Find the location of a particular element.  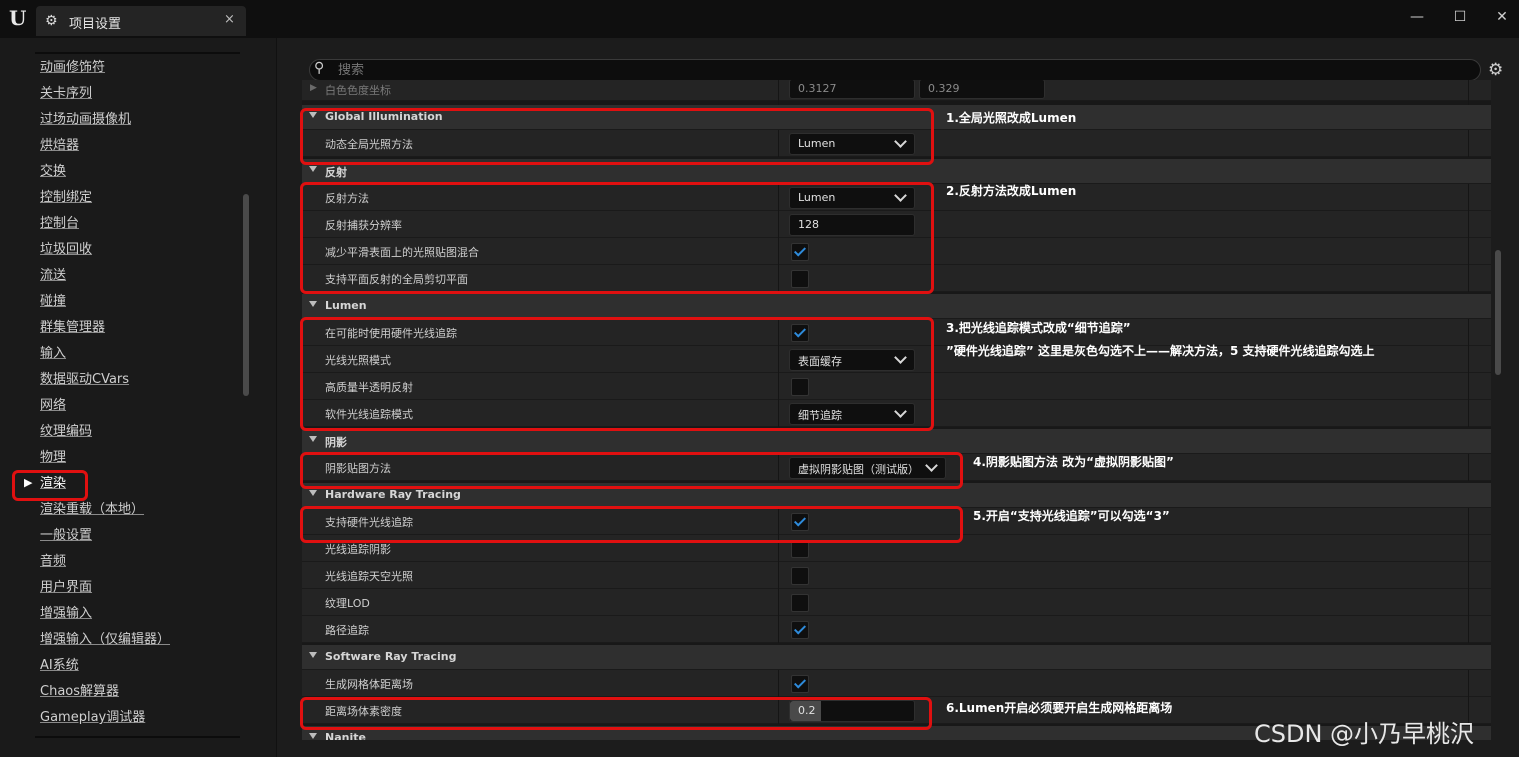

property-row: 生成网格体距离场 is located at coordinates (896, 683).